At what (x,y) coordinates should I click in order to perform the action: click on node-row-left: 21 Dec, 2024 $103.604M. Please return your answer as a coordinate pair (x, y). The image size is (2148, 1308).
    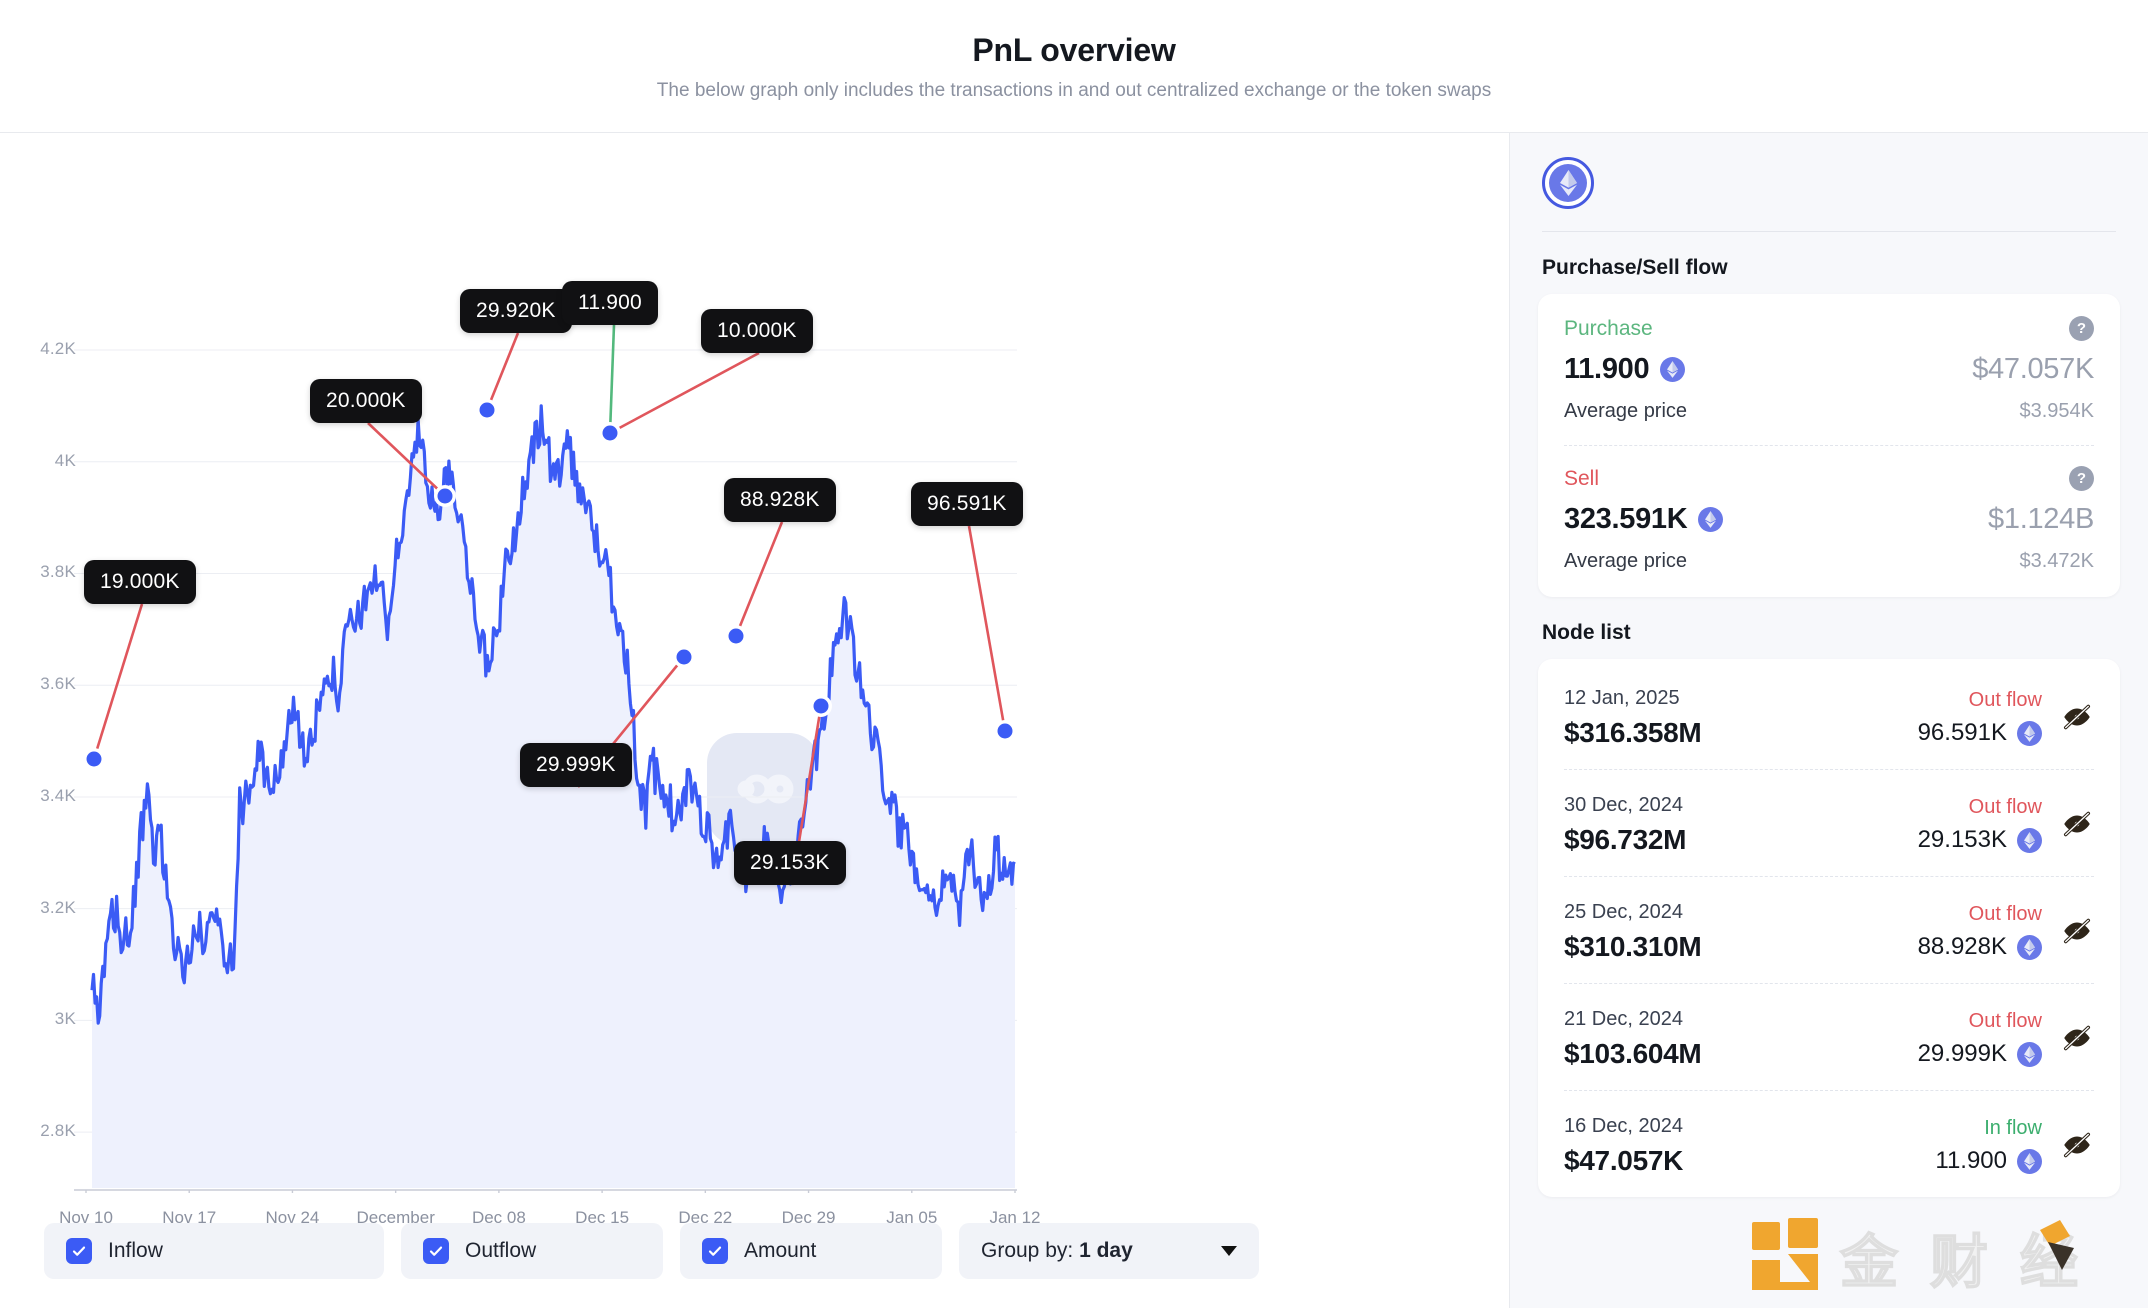
    Looking at the image, I should click on (1741, 1038).